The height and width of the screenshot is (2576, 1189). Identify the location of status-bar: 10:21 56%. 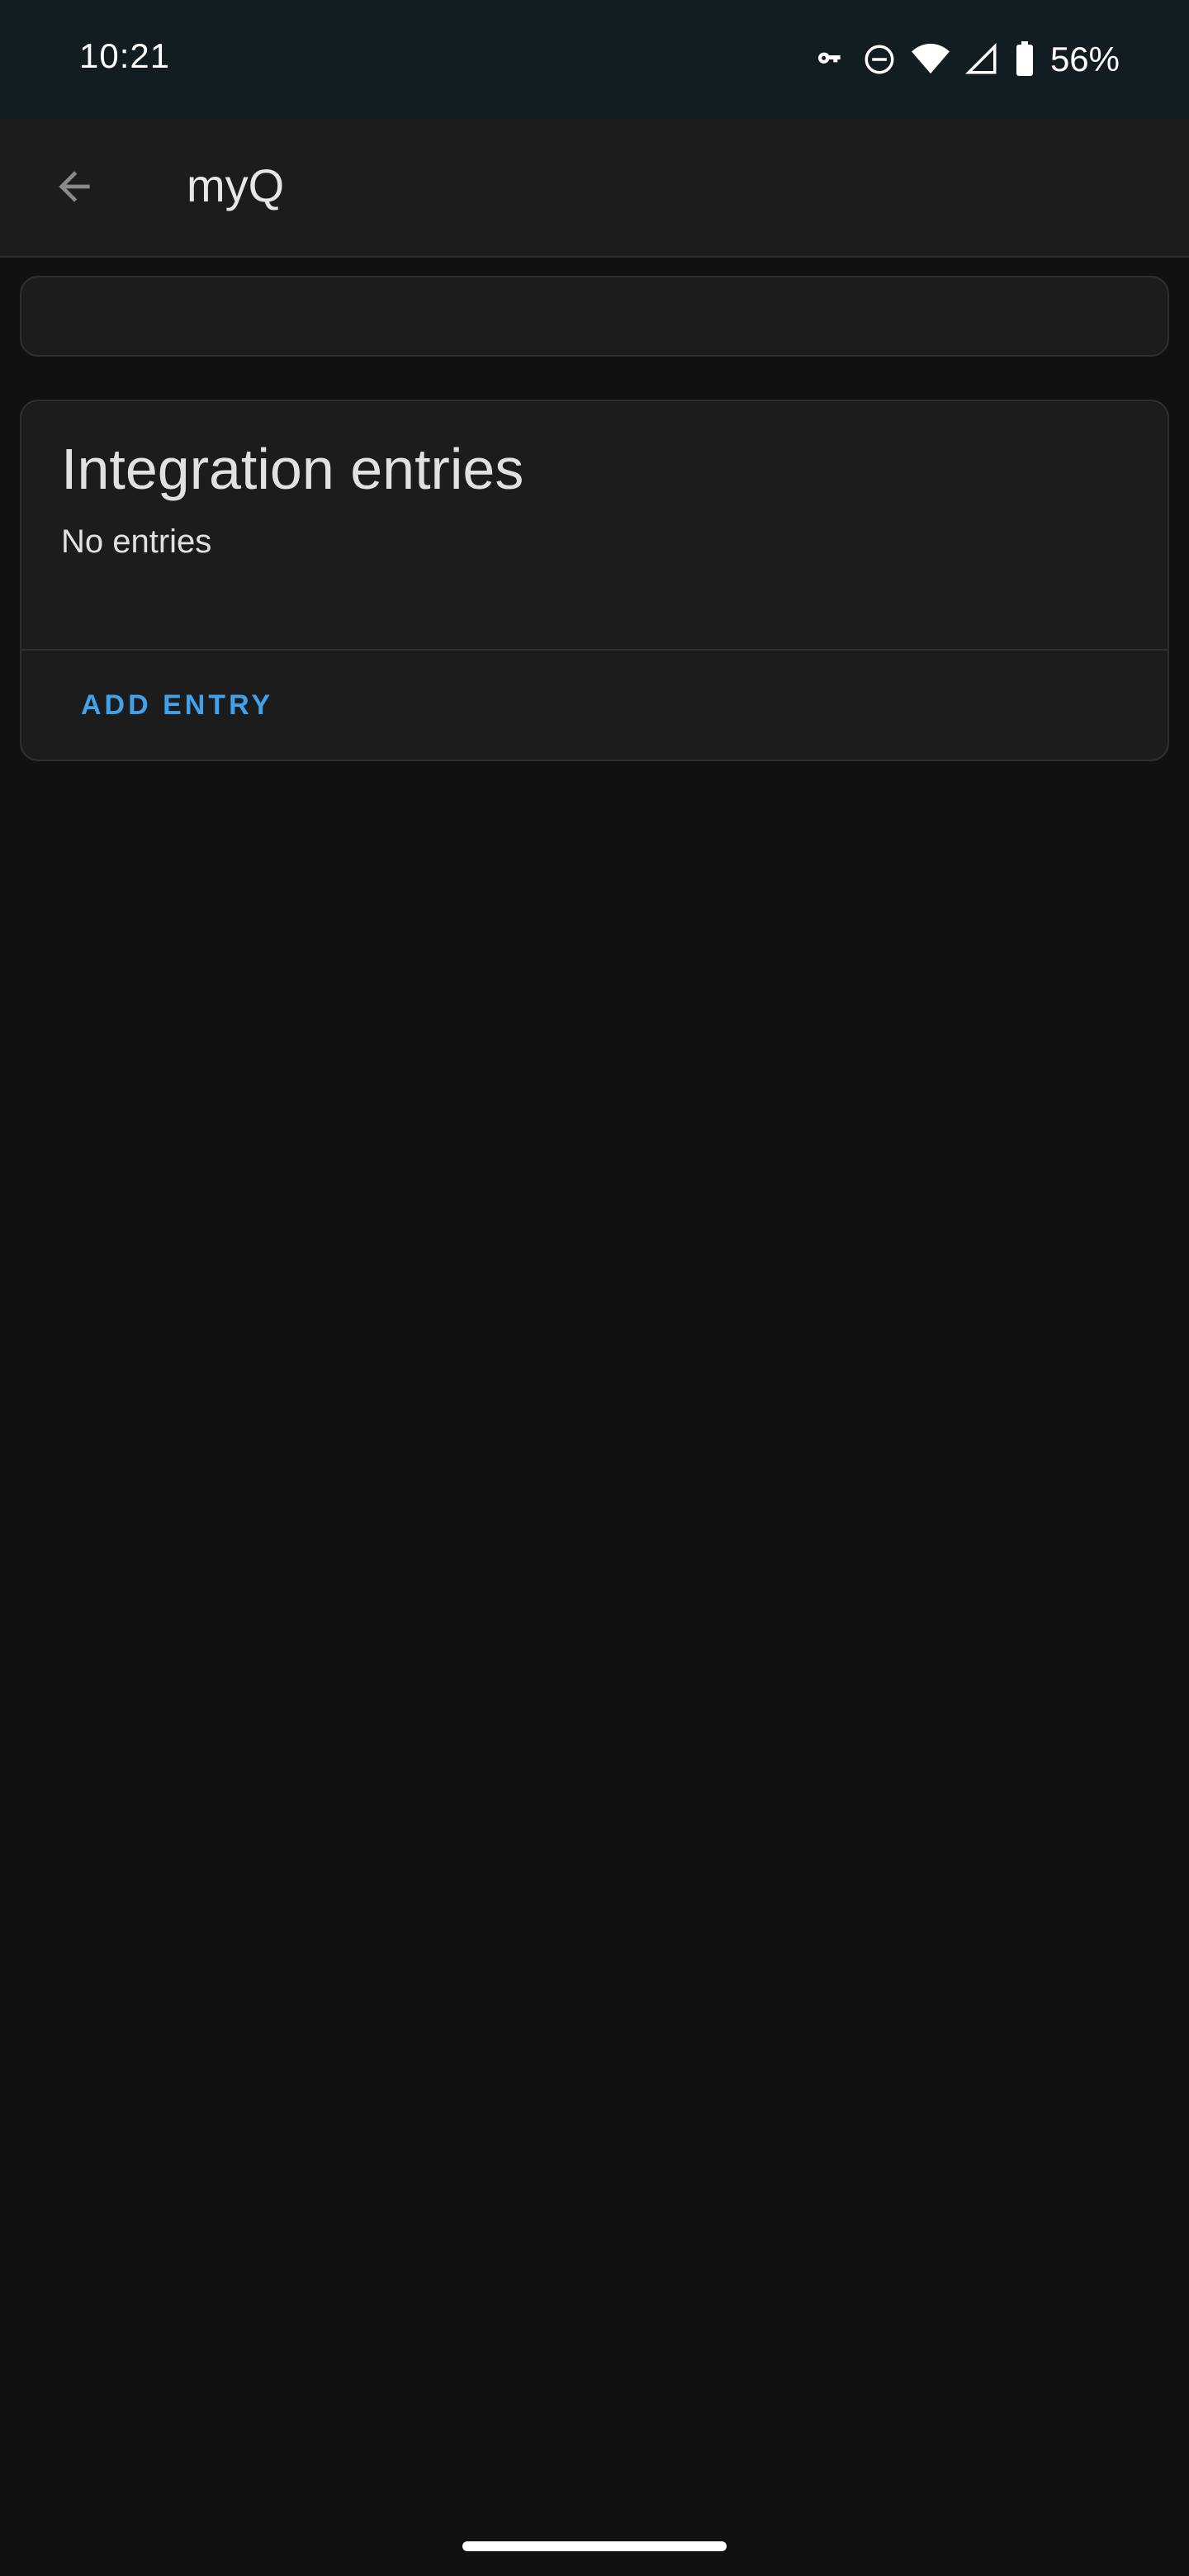
(594, 59).